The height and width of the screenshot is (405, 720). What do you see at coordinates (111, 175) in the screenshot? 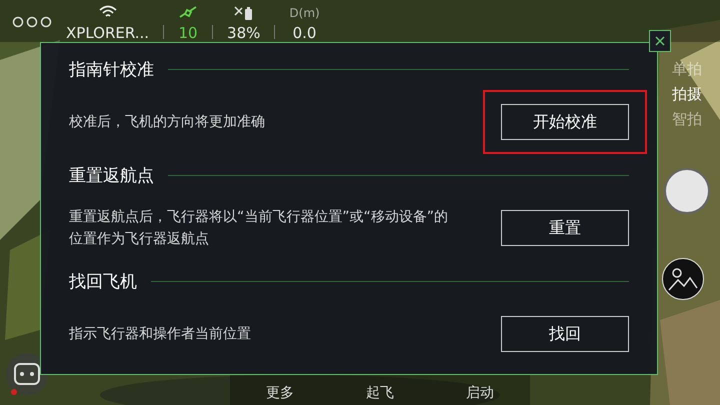
I see `section-title: 重置返航点` at bounding box center [111, 175].